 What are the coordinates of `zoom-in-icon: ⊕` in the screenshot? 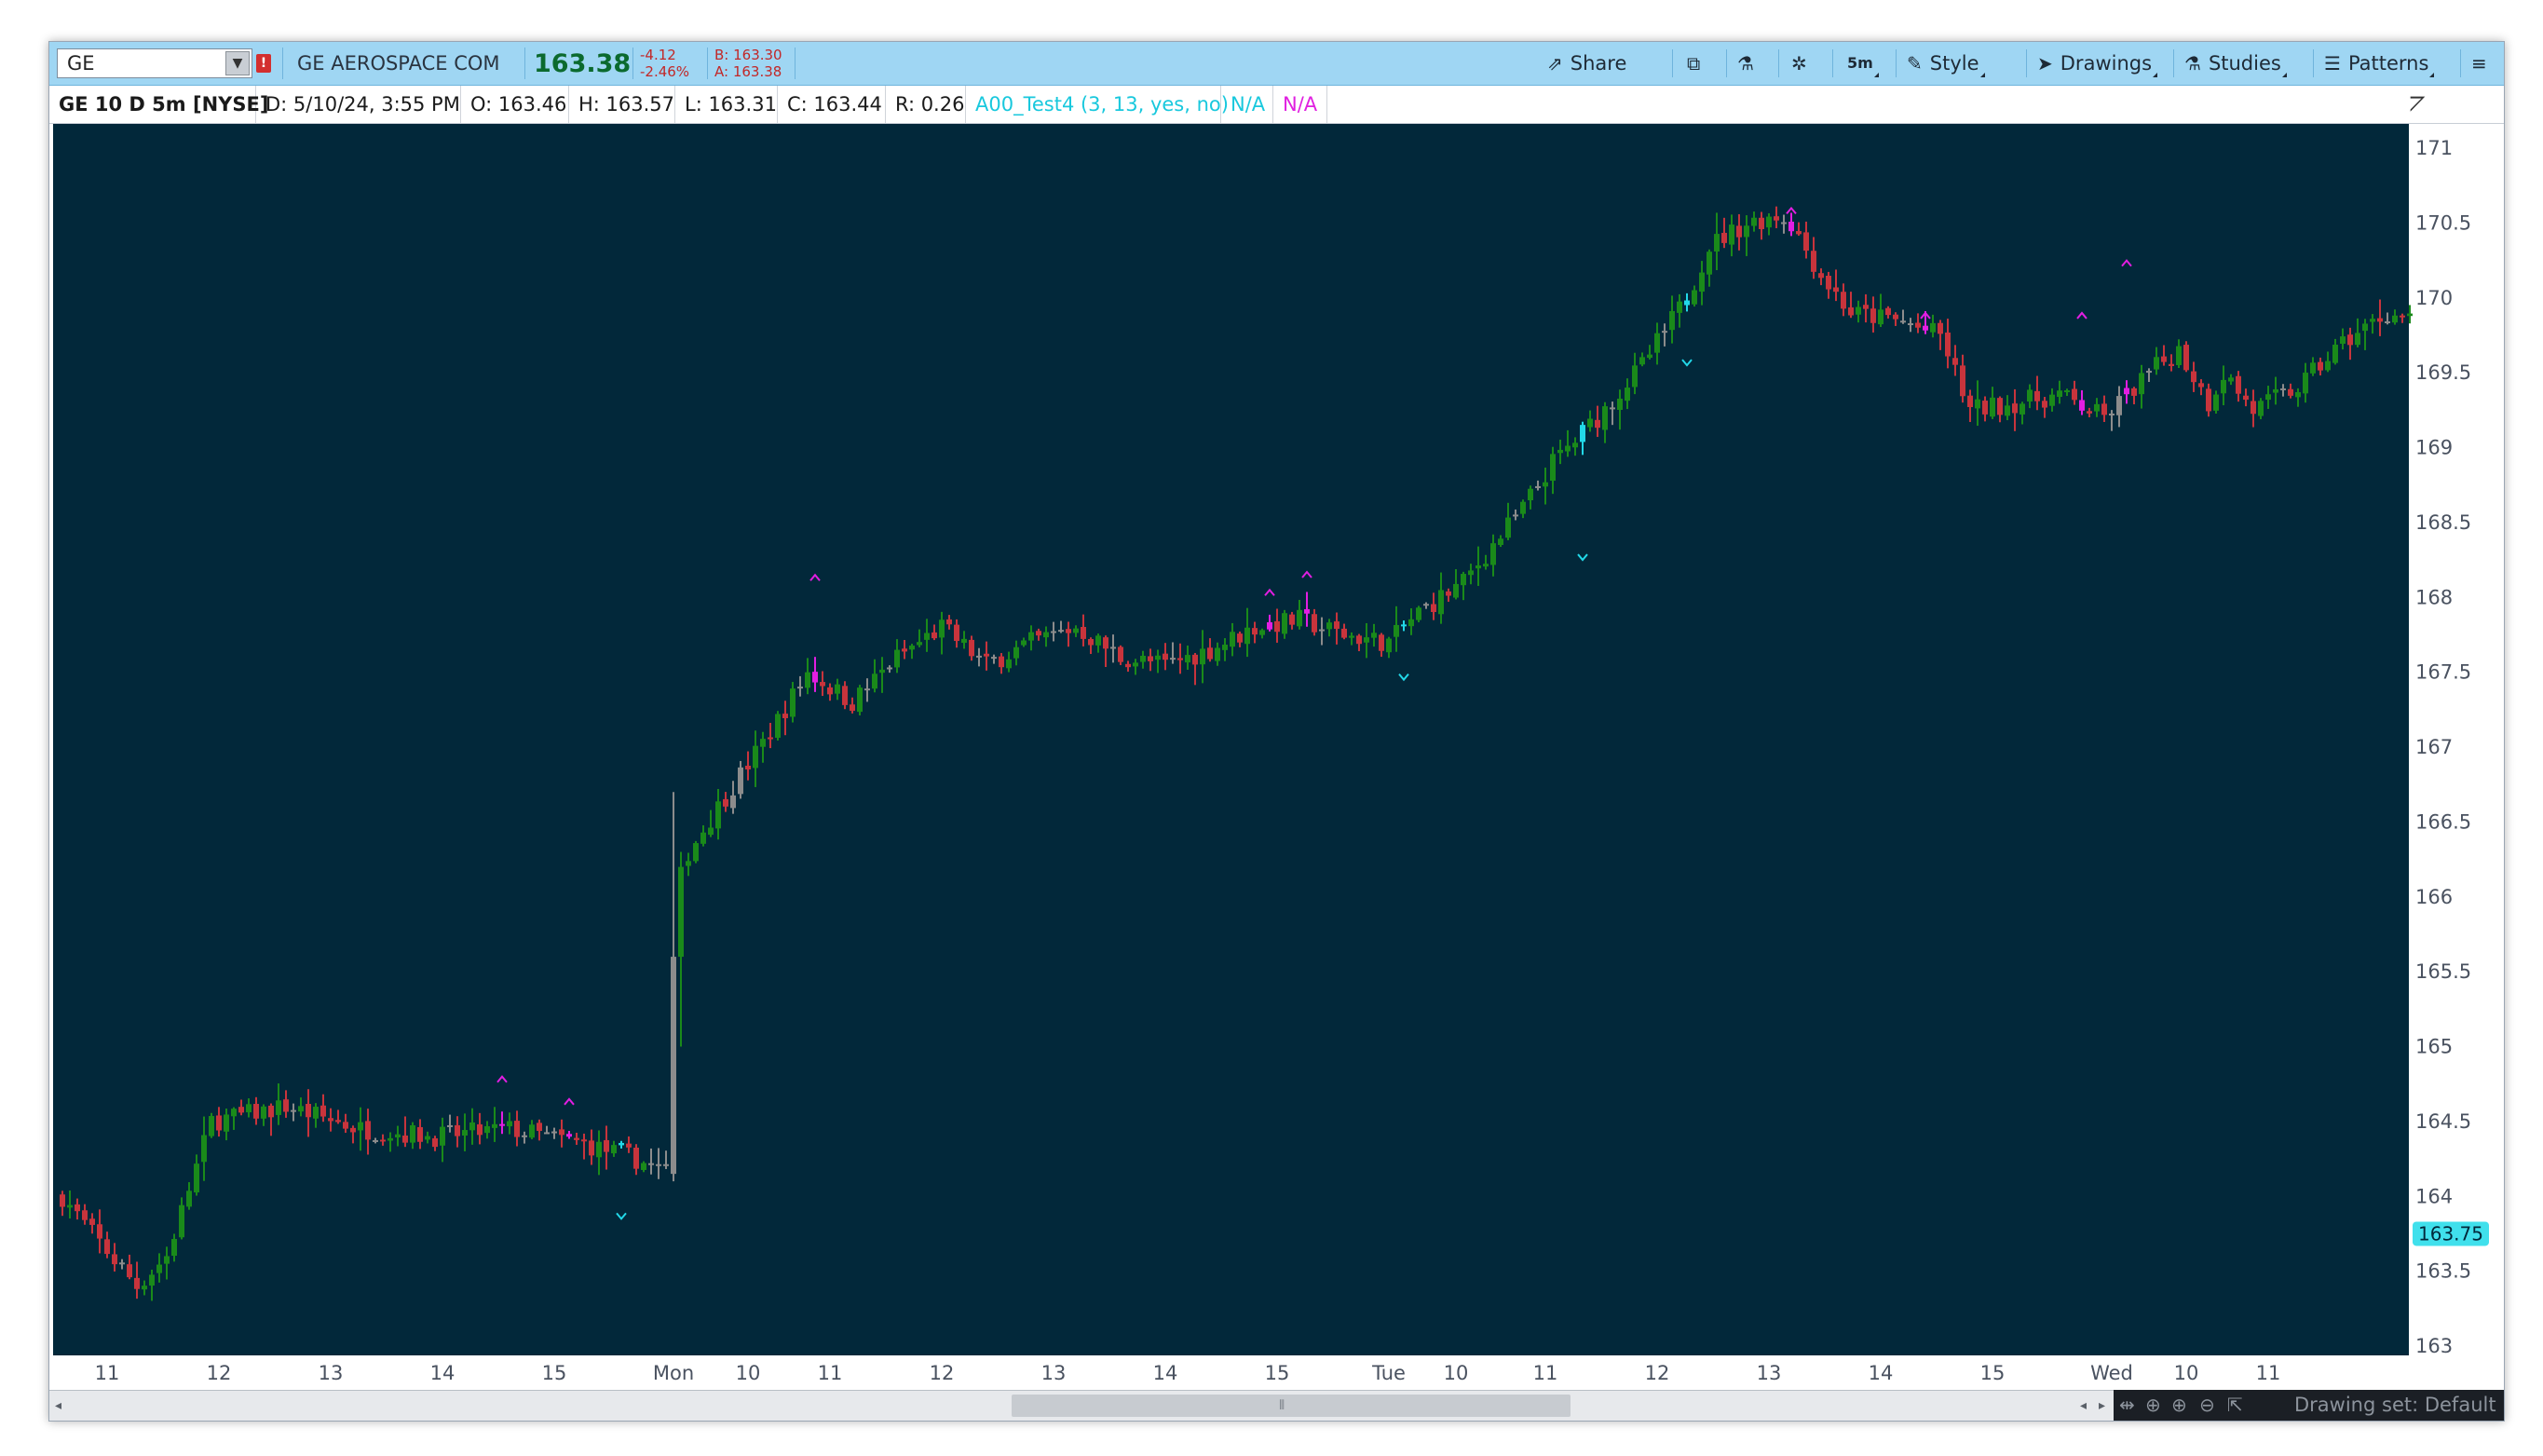 It's located at (2179, 1405).